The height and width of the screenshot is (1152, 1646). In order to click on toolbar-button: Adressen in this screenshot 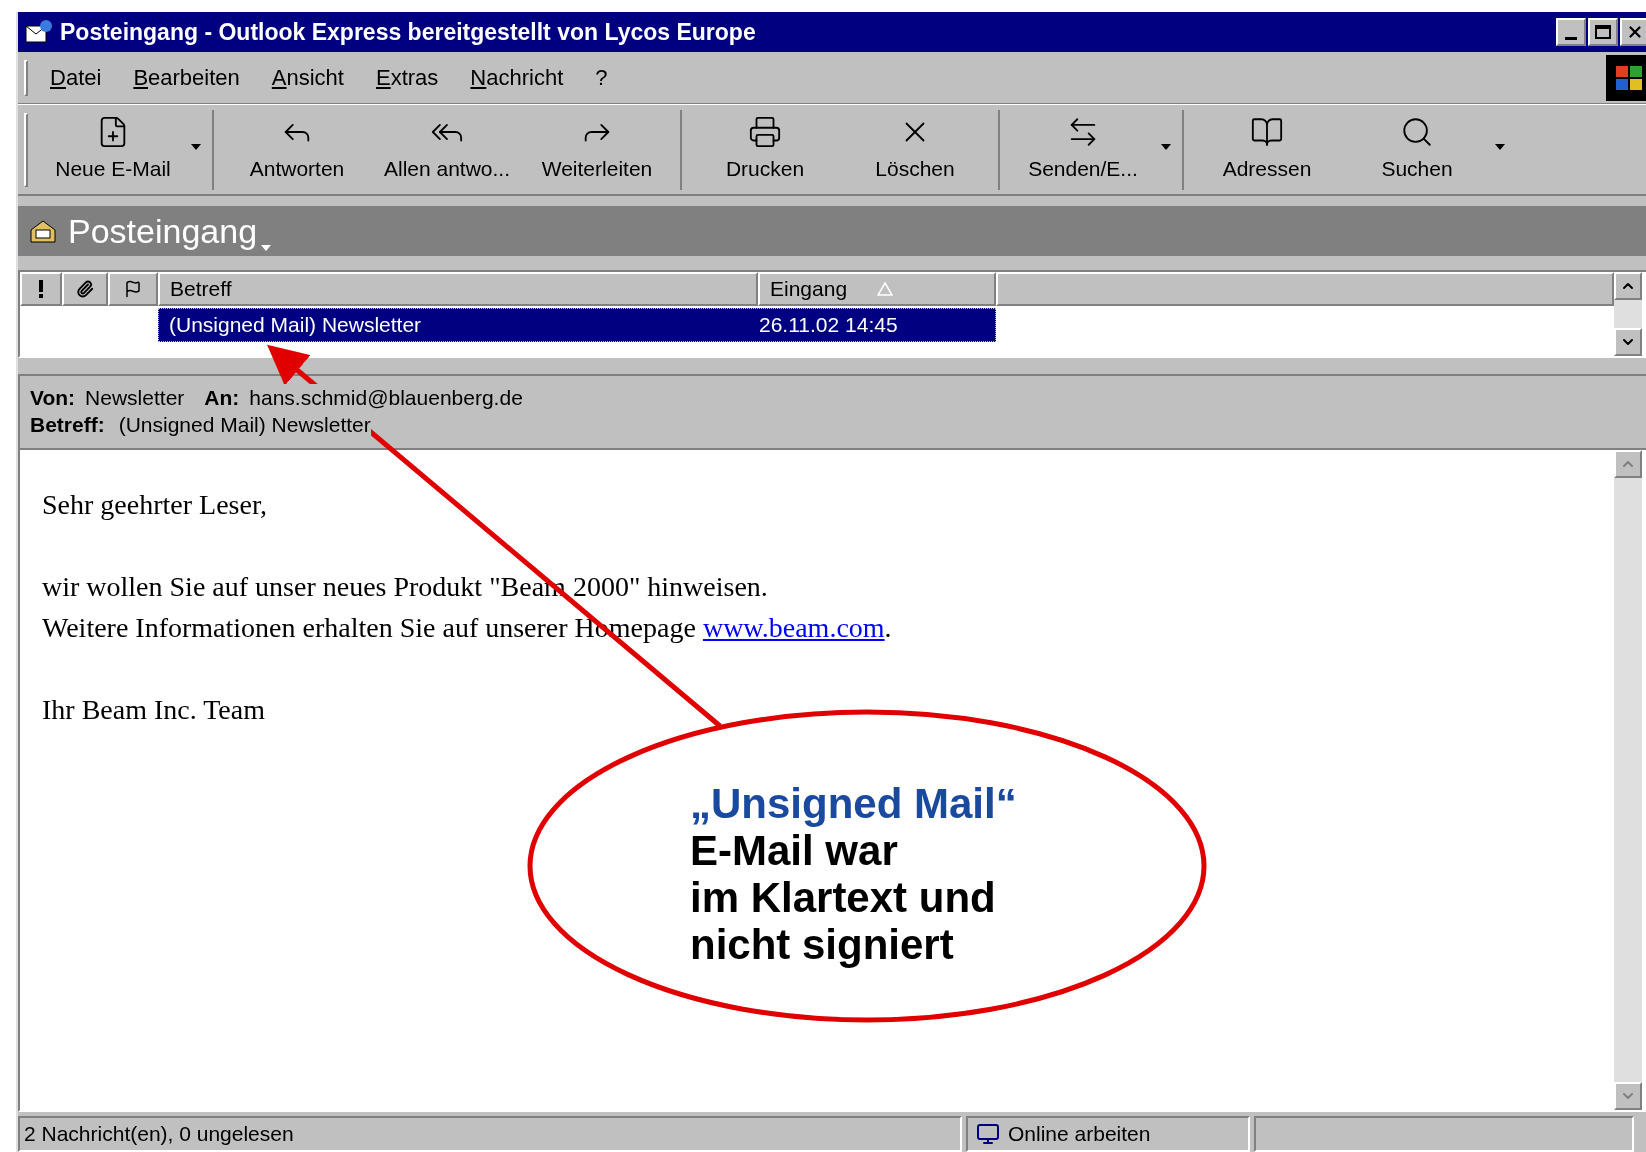, I will do `click(1267, 149)`.